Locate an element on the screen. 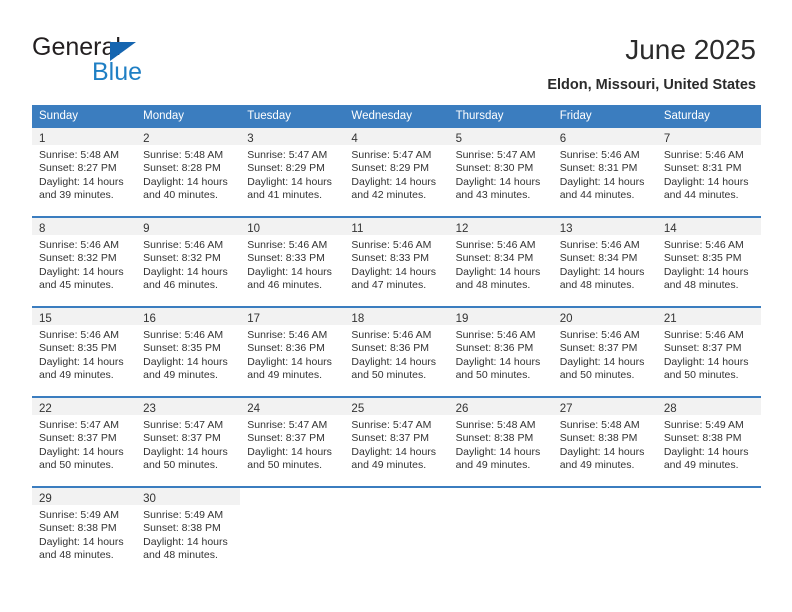 This screenshot has width=792, height=612. sunset-text: Sunset: 8:36 PM is located at coordinates (494, 348).